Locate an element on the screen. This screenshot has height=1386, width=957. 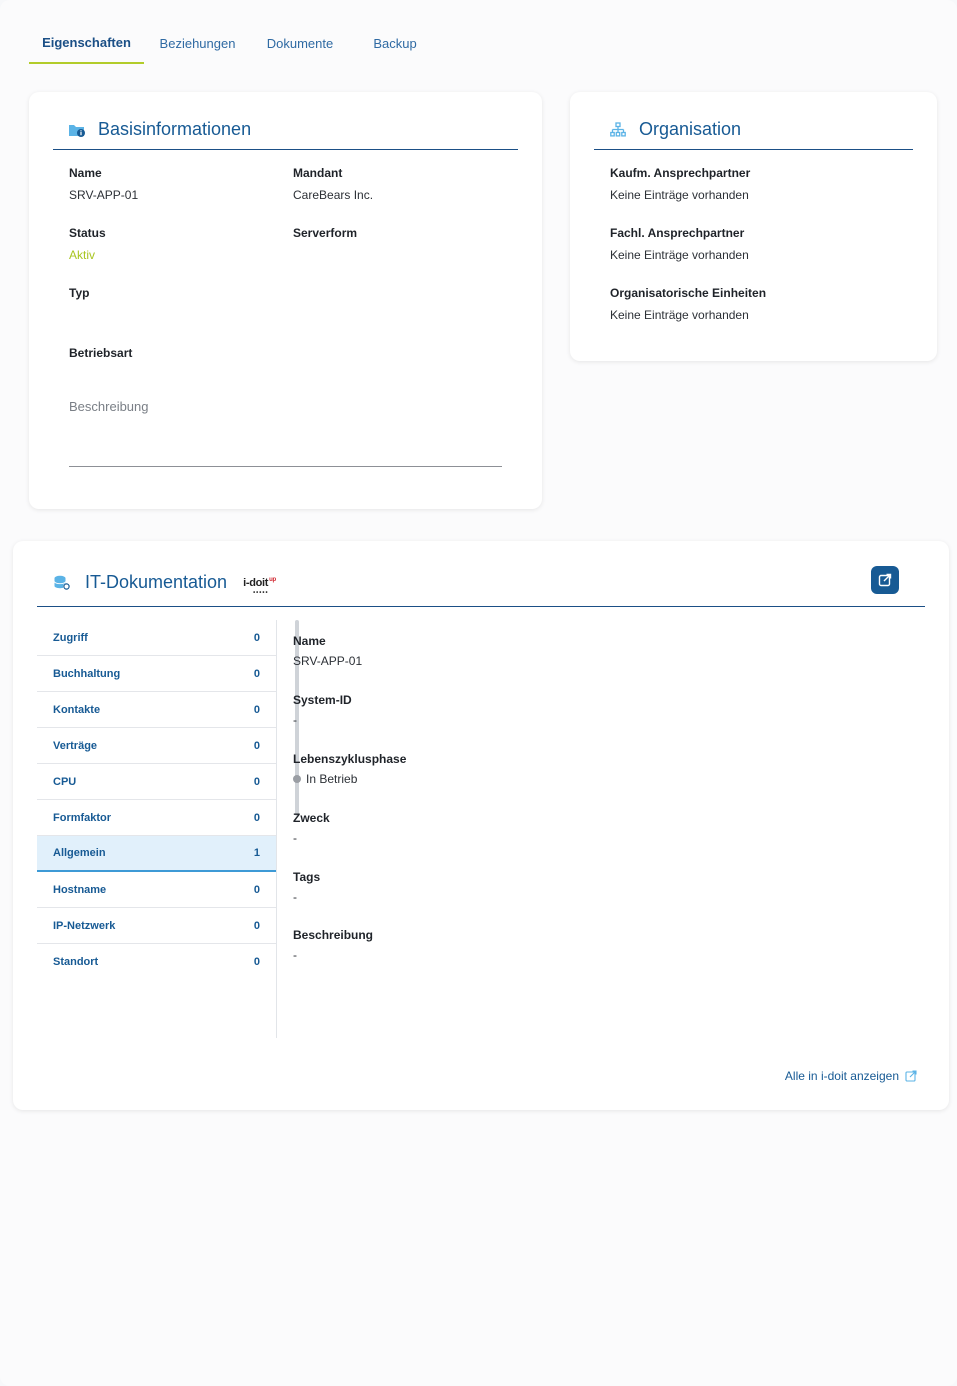
detail-label: Name is located at coordinates (309, 641).